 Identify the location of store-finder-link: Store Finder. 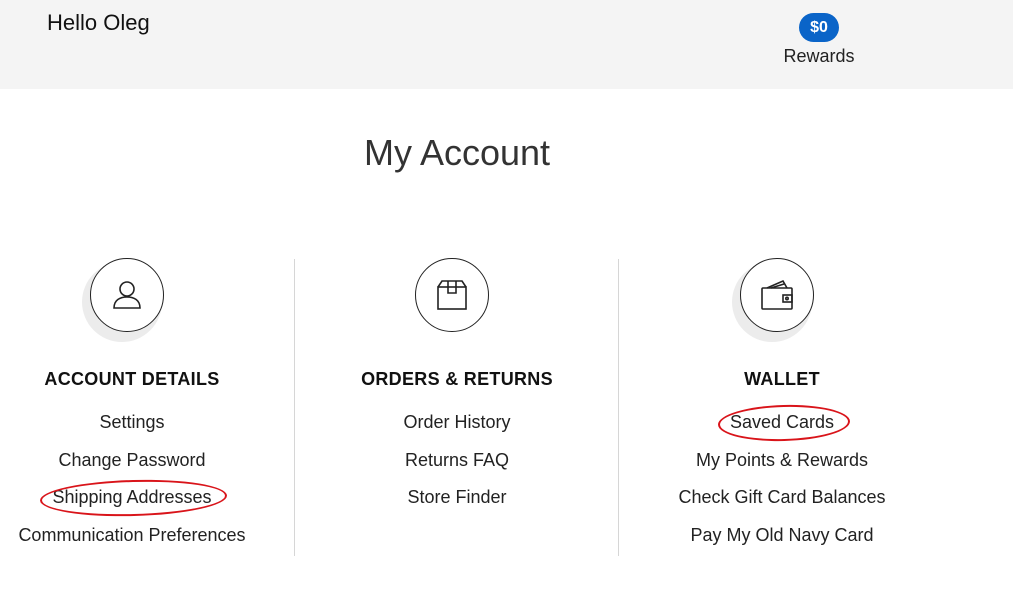
(456, 497).